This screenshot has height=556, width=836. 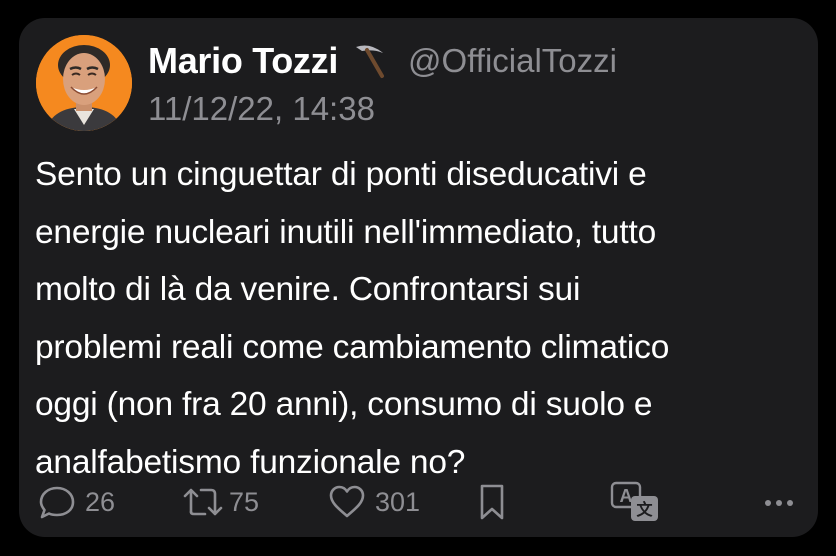 I want to click on bookmark-button, so click(x=492, y=502).